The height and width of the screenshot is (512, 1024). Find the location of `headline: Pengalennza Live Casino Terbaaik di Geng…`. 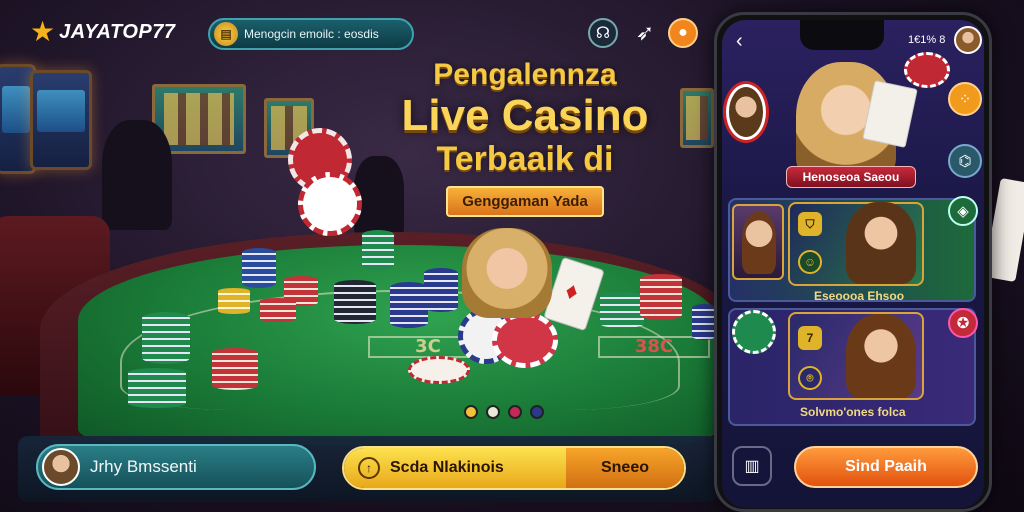

headline: Pengalennza Live Casino Terbaaik di Geng… is located at coordinates (525, 137).